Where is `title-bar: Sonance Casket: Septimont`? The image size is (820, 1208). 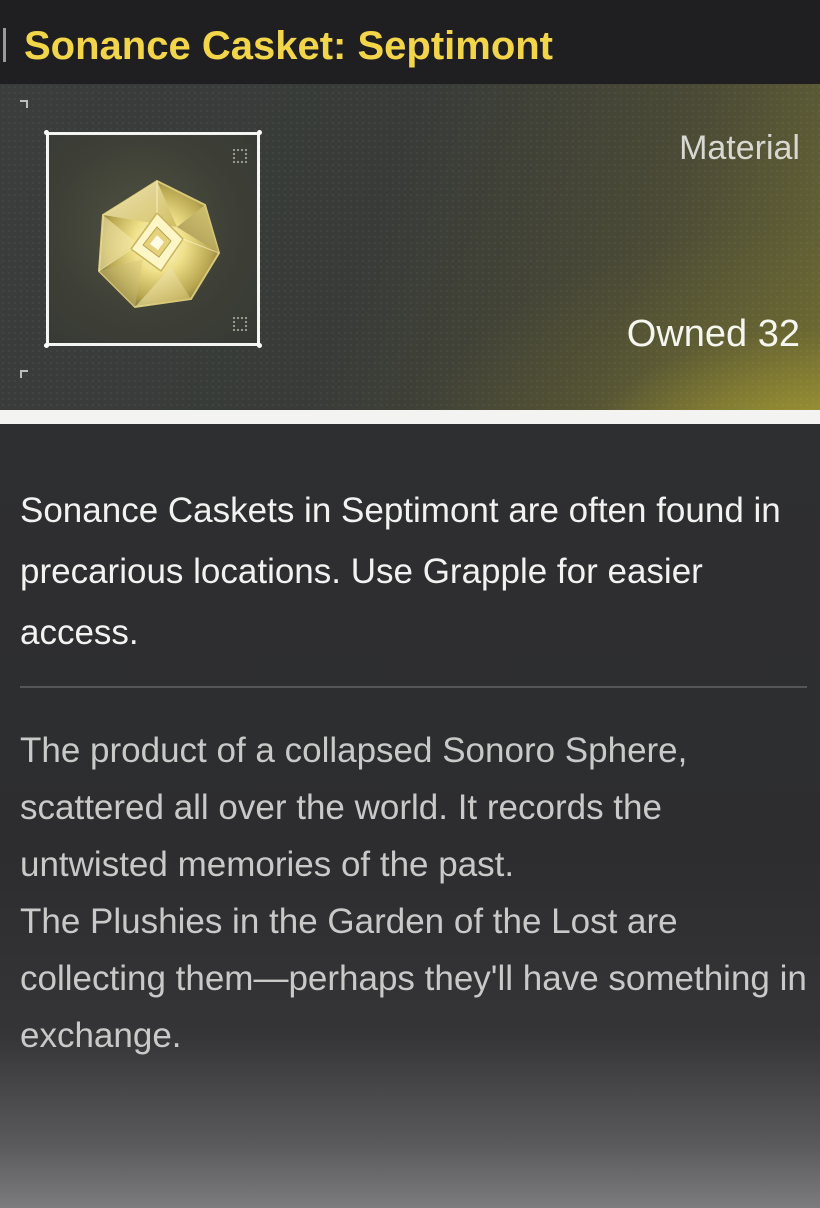
title-bar: Sonance Casket: Septimont is located at coordinates (410, 42).